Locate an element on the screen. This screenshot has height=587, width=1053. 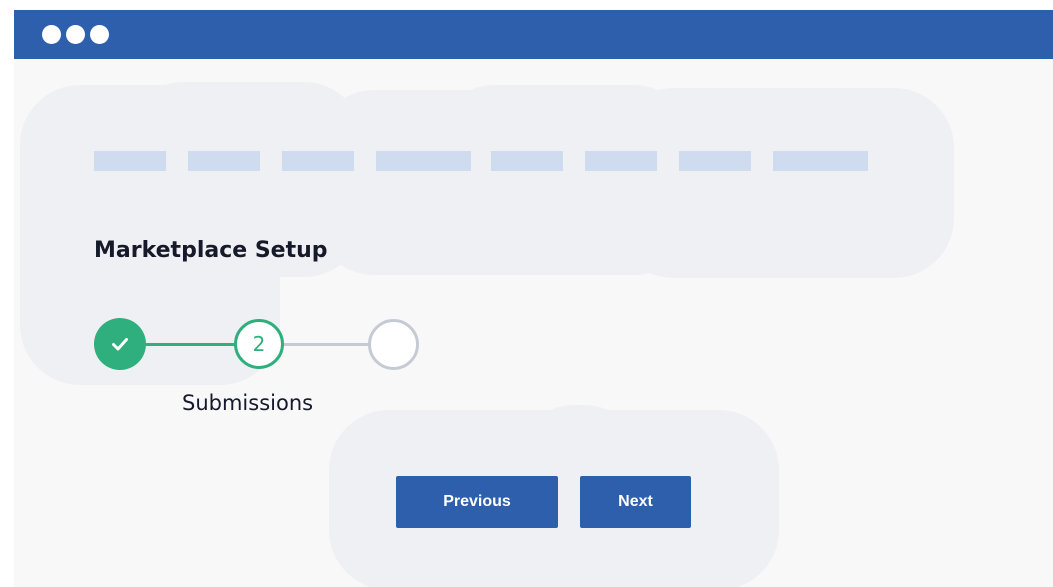
step-connector-upcoming is located at coordinates (328, 344).